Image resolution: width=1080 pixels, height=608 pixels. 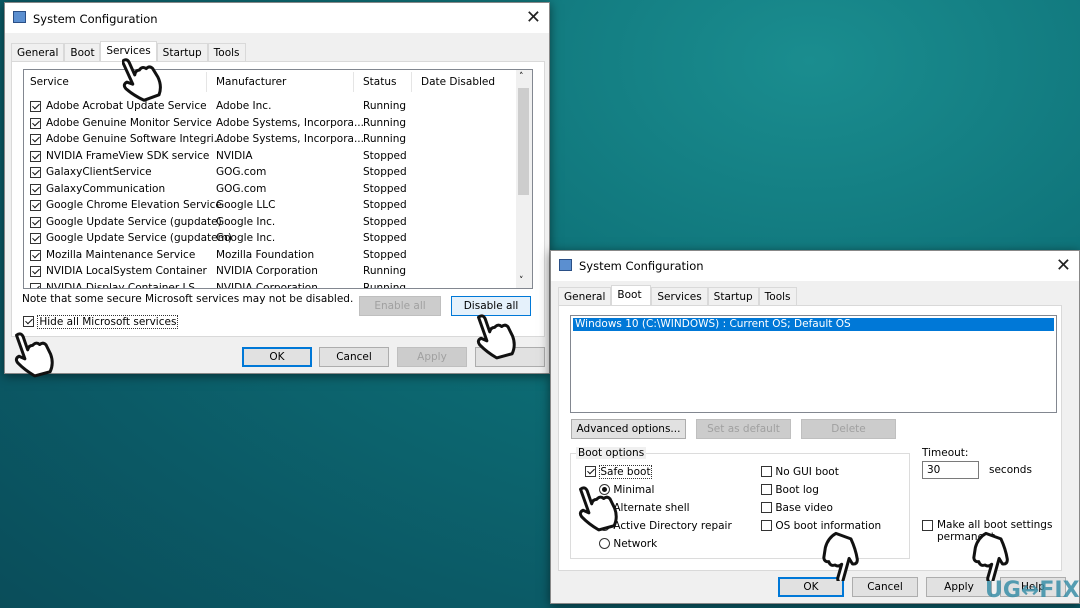 I want to click on enable-all-button: Enable all, so click(x=400, y=306).